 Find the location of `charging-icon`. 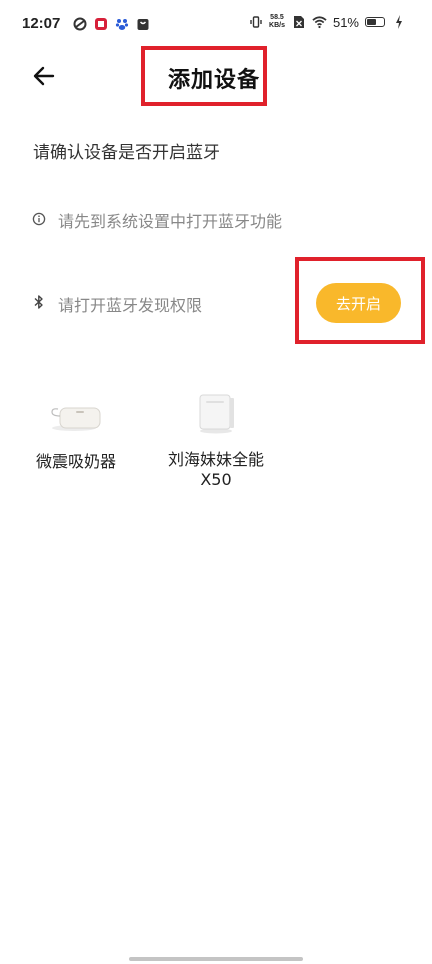

charging-icon is located at coordinates (398, 22).